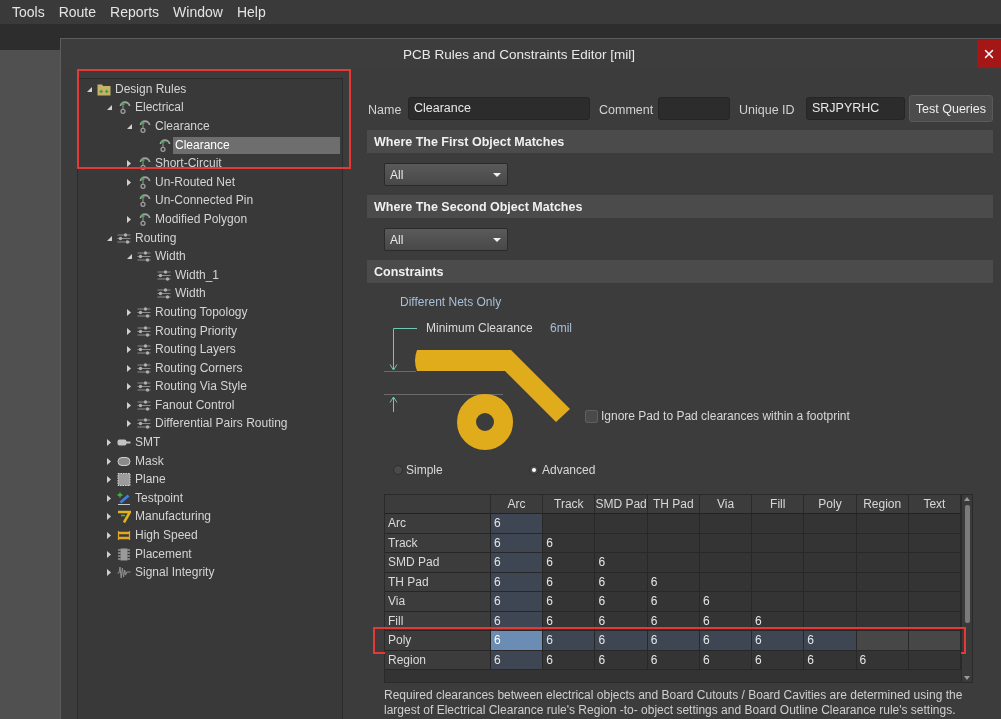 The height and width of the screenshot is (719, 1001). I want to click on tree-item: Routing, so click(156, 238).